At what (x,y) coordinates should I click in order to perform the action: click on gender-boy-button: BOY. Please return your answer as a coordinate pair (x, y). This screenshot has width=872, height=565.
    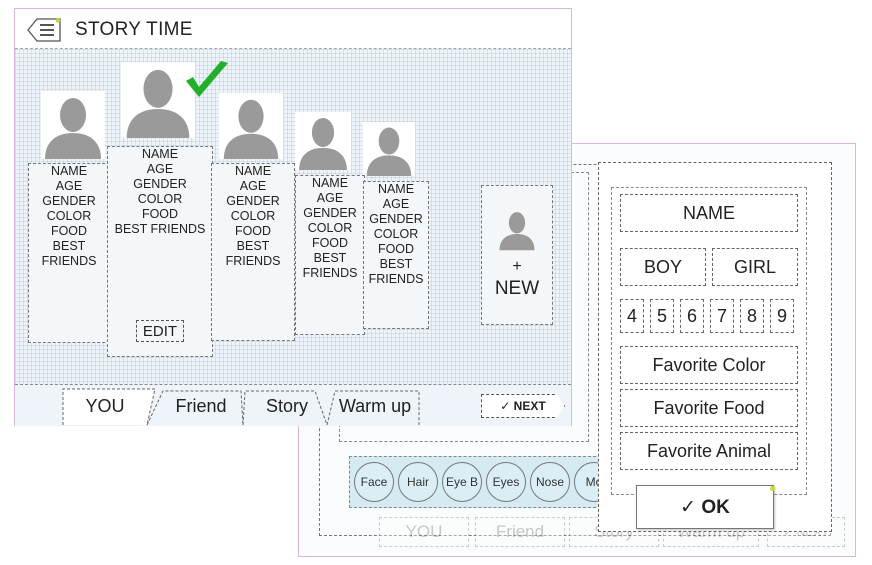
    Looking at the image, I should click on (663, 267).